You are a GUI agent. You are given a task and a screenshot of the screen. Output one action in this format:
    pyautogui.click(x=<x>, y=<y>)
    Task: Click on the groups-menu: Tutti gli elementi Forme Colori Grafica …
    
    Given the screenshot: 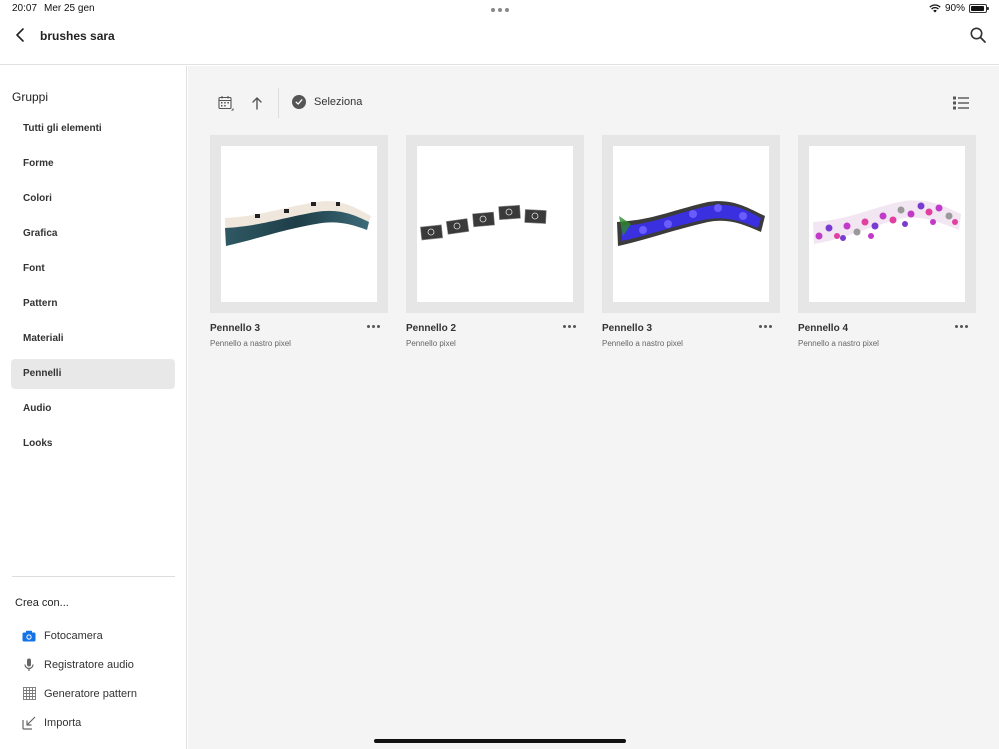 What is the action you would take?
    pyautogui.click(x=93, y=289)
    